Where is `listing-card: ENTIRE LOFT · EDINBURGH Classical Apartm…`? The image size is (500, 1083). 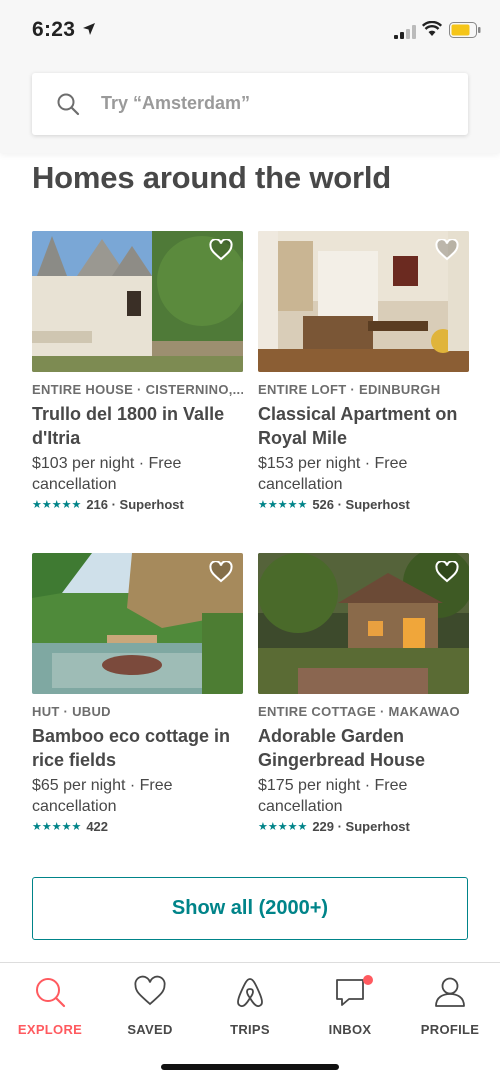
listing-card: ENTIRE LOFT · EDINBURGH Classical Apartm… is located at coordinates (363, 371).